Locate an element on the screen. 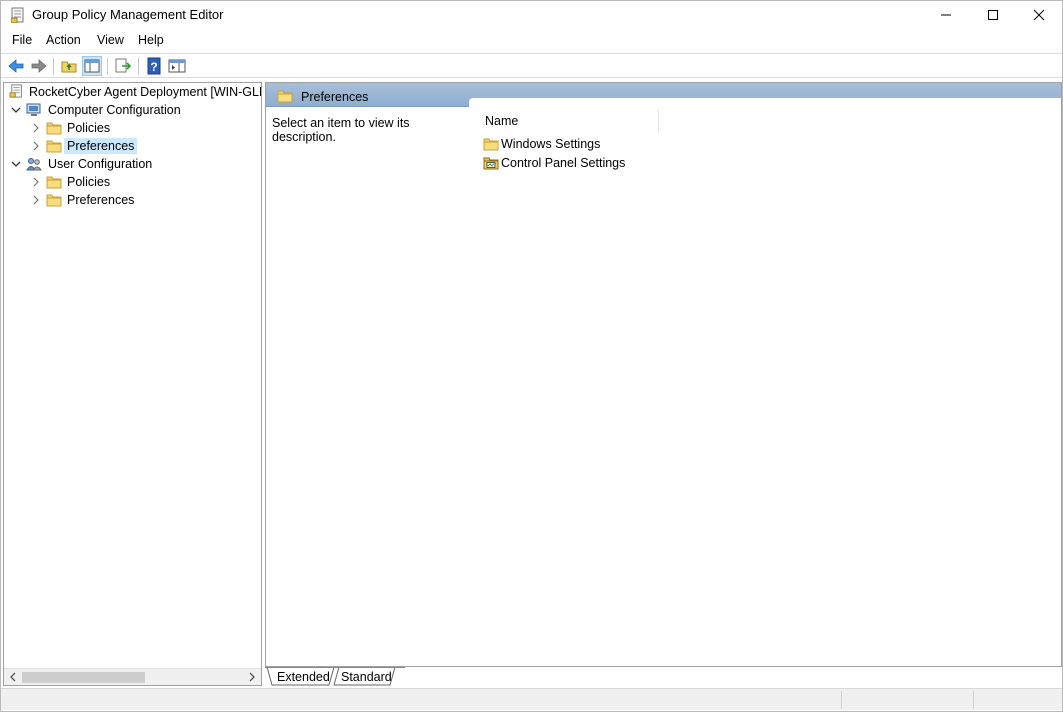 This screenshot has height=712, width=1063. gpo-editor-icon is located at coordinates (17, 15).